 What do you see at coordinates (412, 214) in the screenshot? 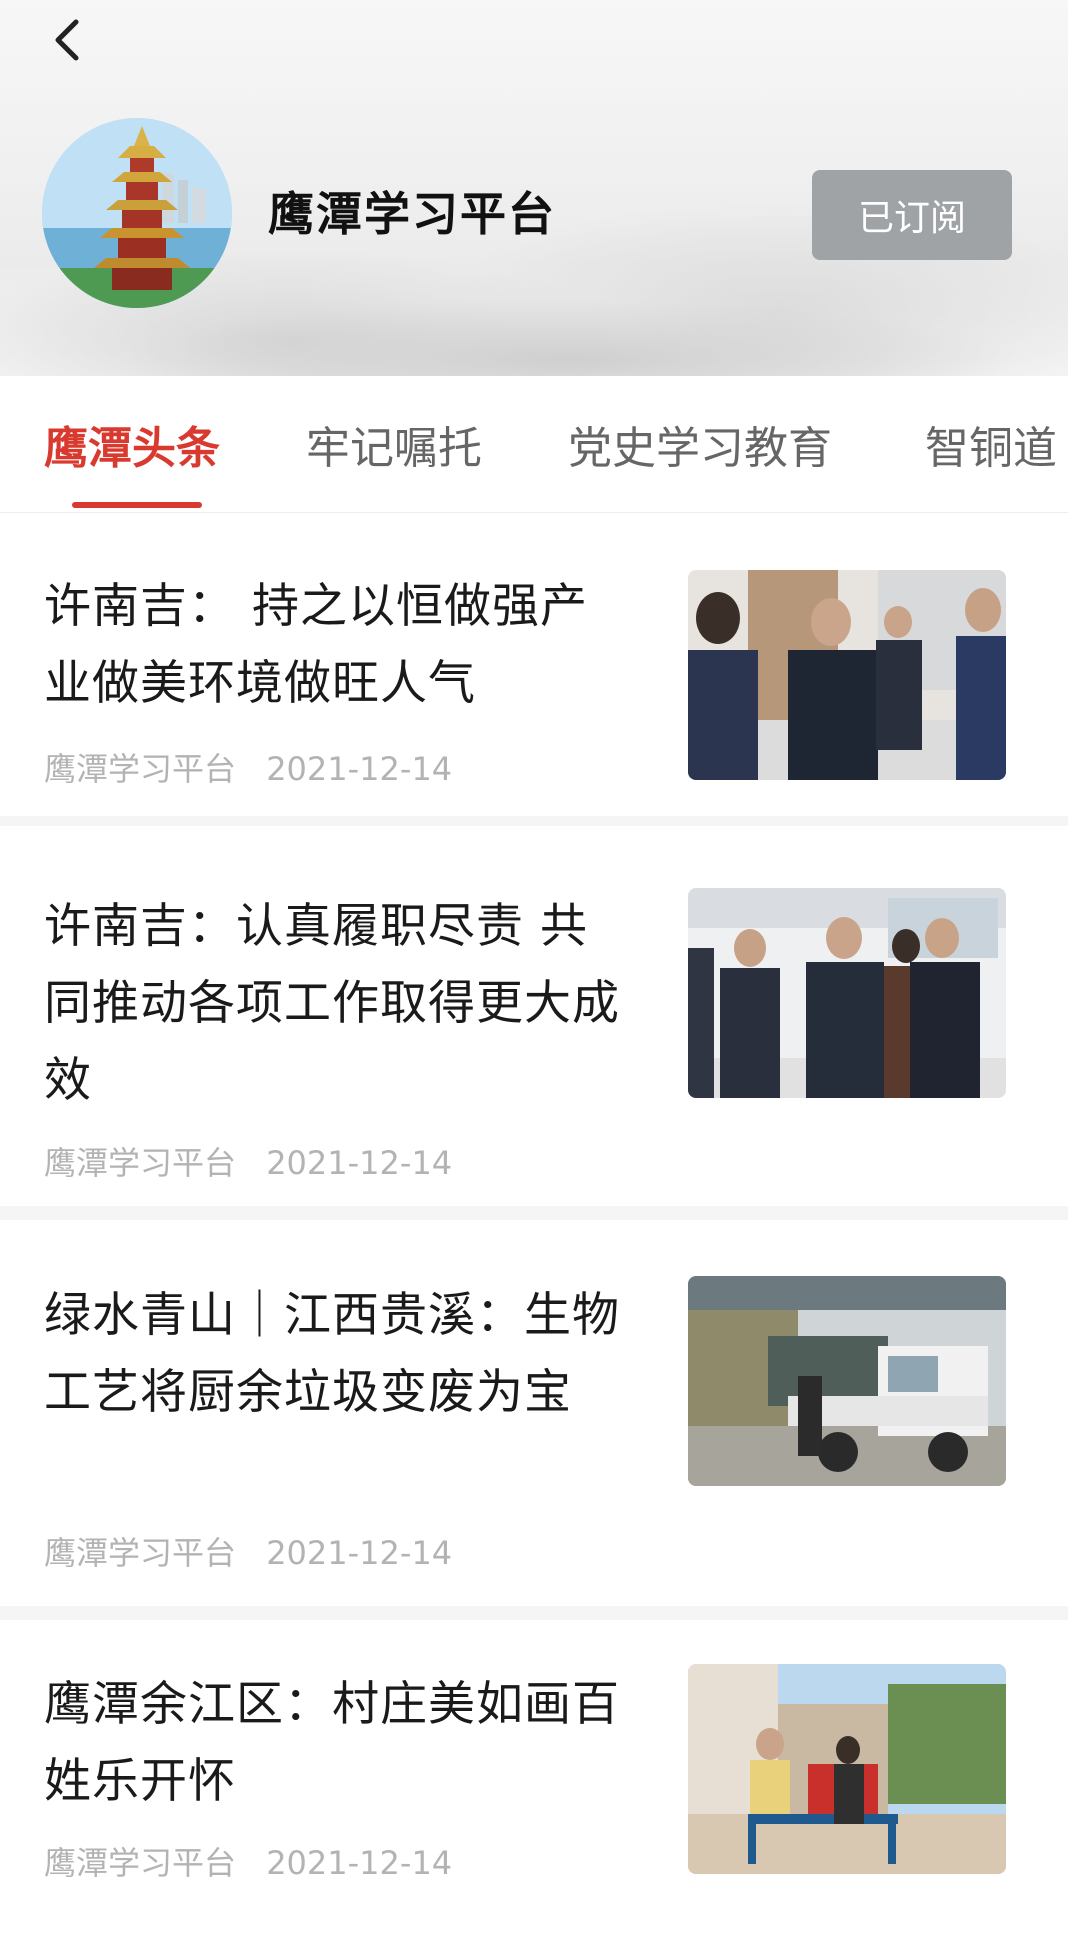
I see `channel-title: 鹰潭学习平台` at bounding box center [412, 214].